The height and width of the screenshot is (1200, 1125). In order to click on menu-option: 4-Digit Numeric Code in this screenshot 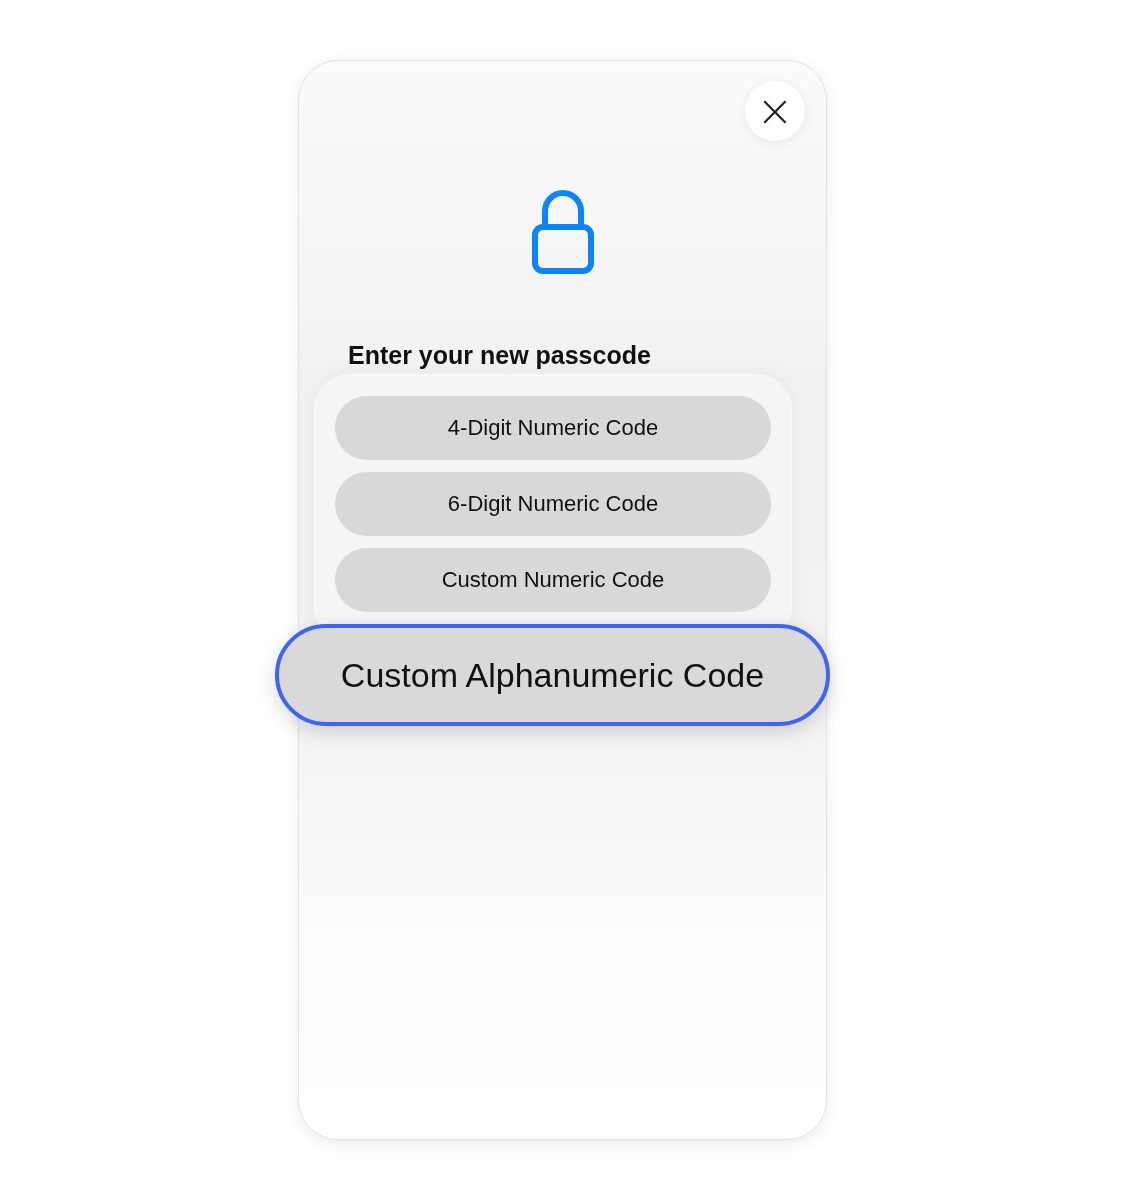, I will do `click(553, 428)`.